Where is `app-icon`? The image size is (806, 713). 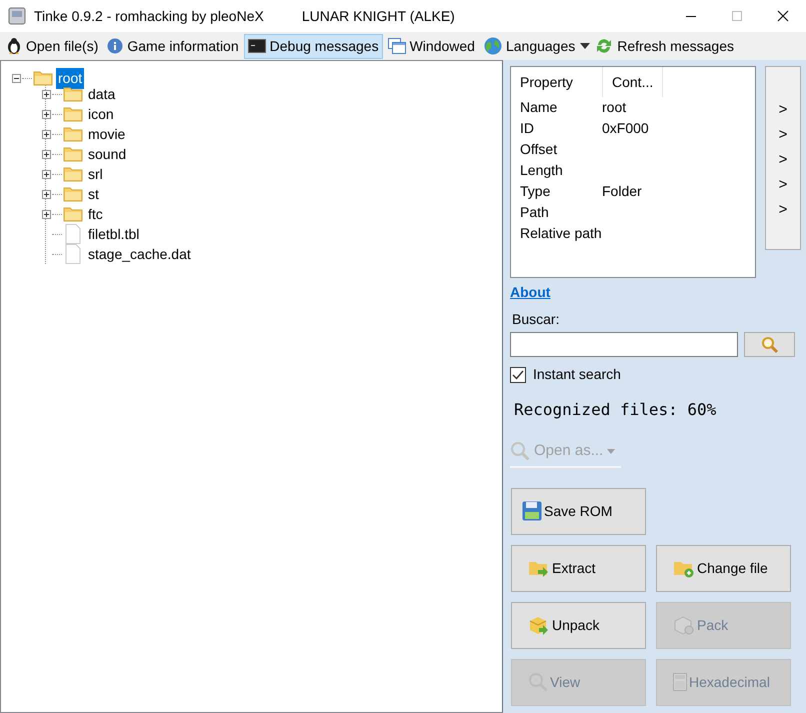 app-icon is located at coordinates (17, 16).